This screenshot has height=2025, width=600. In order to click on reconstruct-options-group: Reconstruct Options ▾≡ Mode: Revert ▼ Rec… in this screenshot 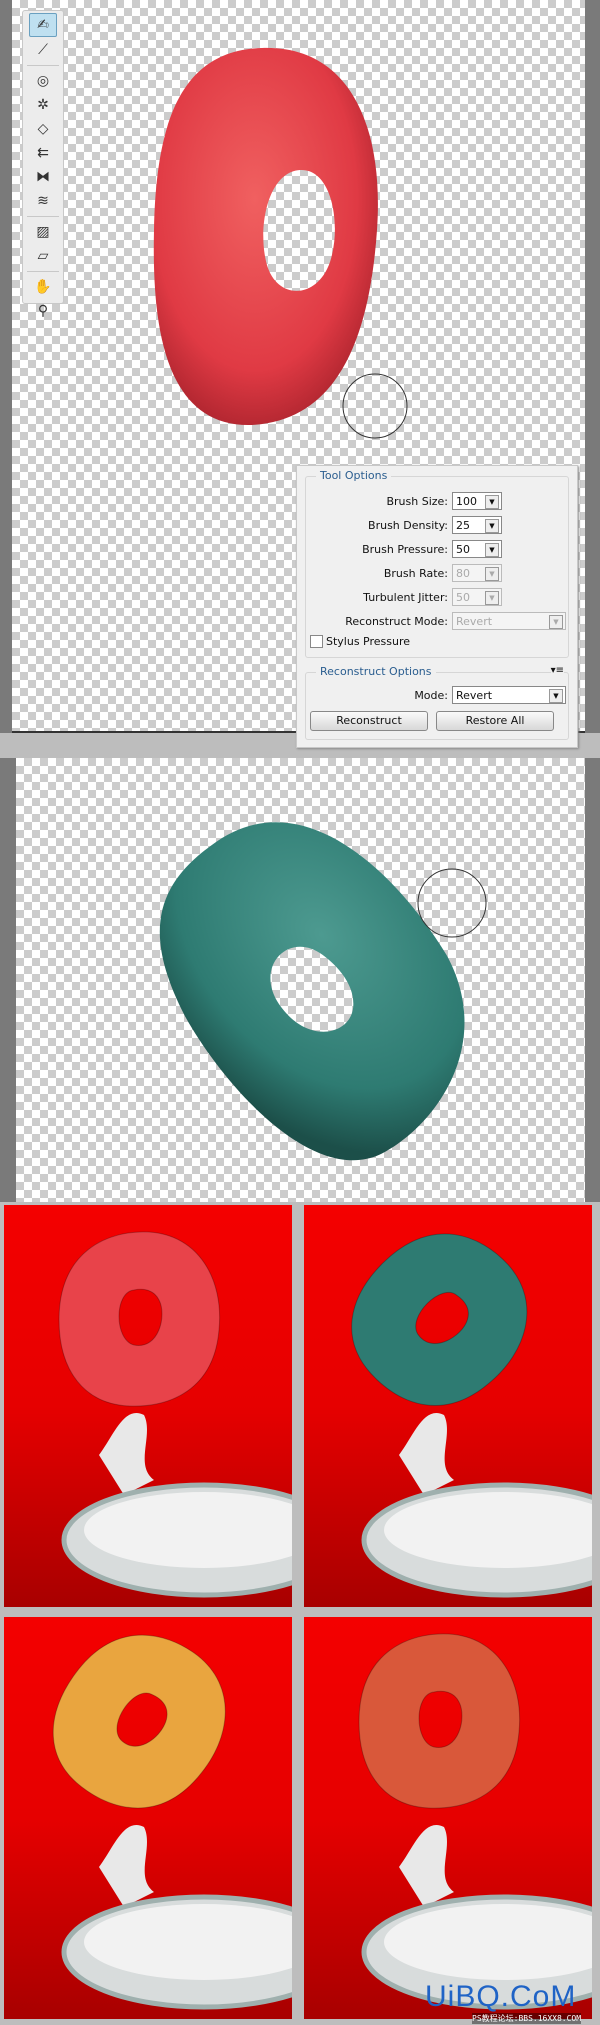, I will do `click(437, 702)`.